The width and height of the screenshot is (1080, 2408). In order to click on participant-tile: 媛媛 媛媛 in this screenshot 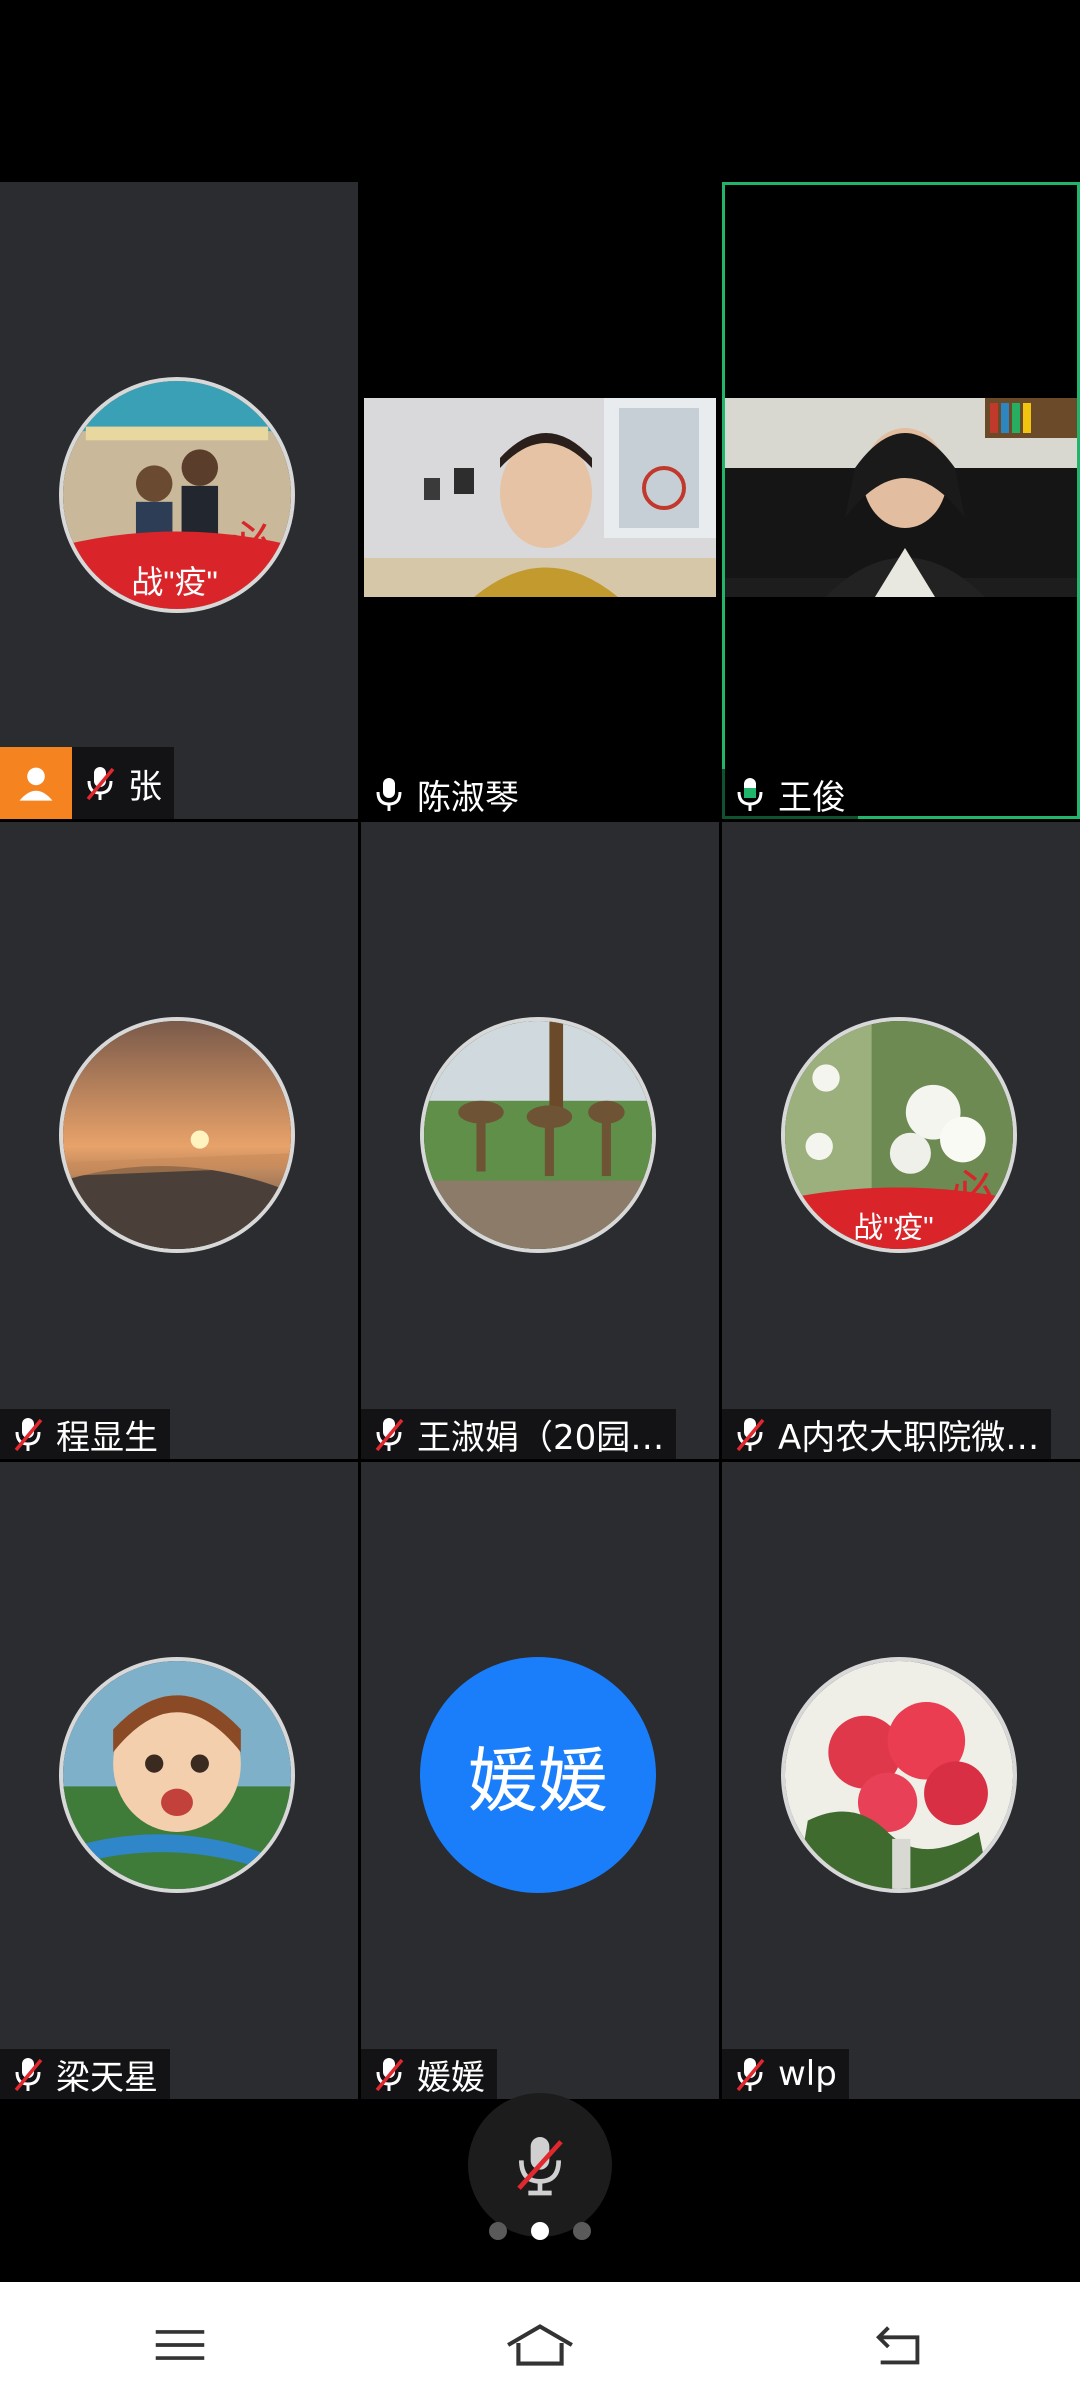, I will do `click(540, 1780)`.